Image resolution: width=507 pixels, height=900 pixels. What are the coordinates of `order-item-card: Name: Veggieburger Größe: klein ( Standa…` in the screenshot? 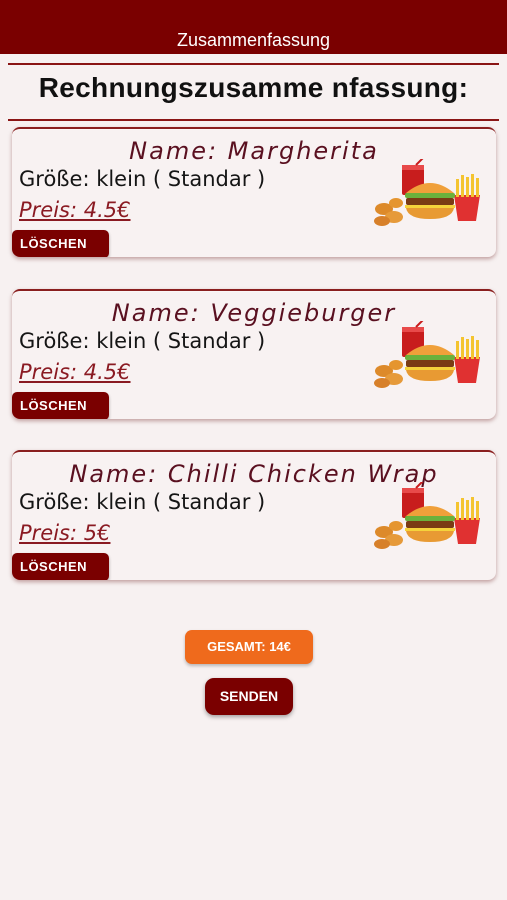 It's located at (254, 354).